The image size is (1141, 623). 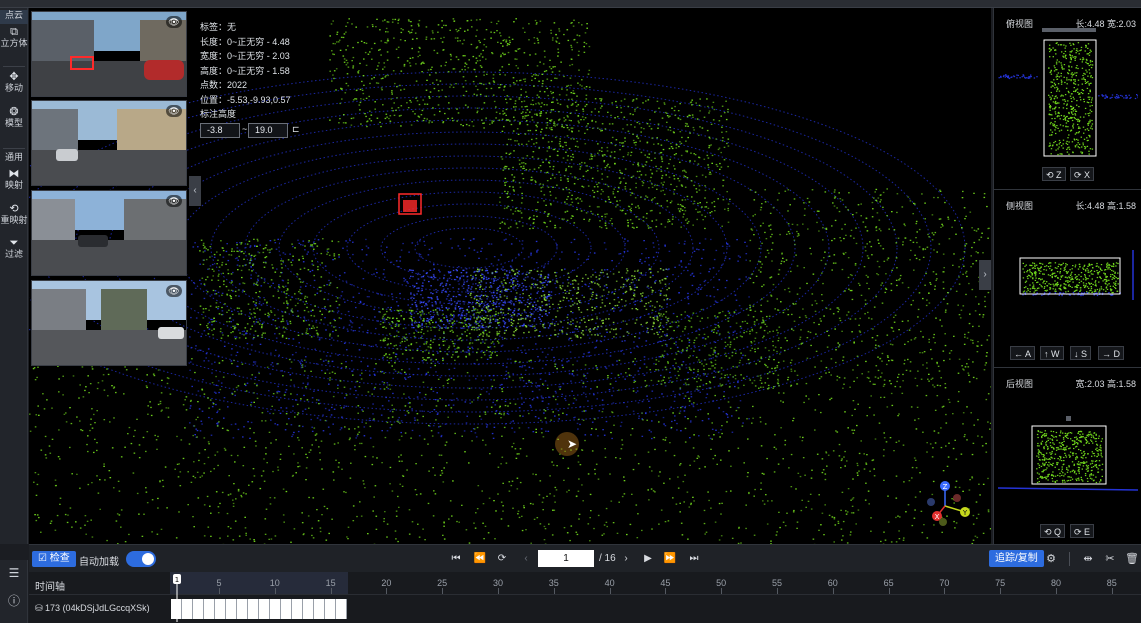 I want to click on height-min-input: -3.8, so click(x=220, y=130).